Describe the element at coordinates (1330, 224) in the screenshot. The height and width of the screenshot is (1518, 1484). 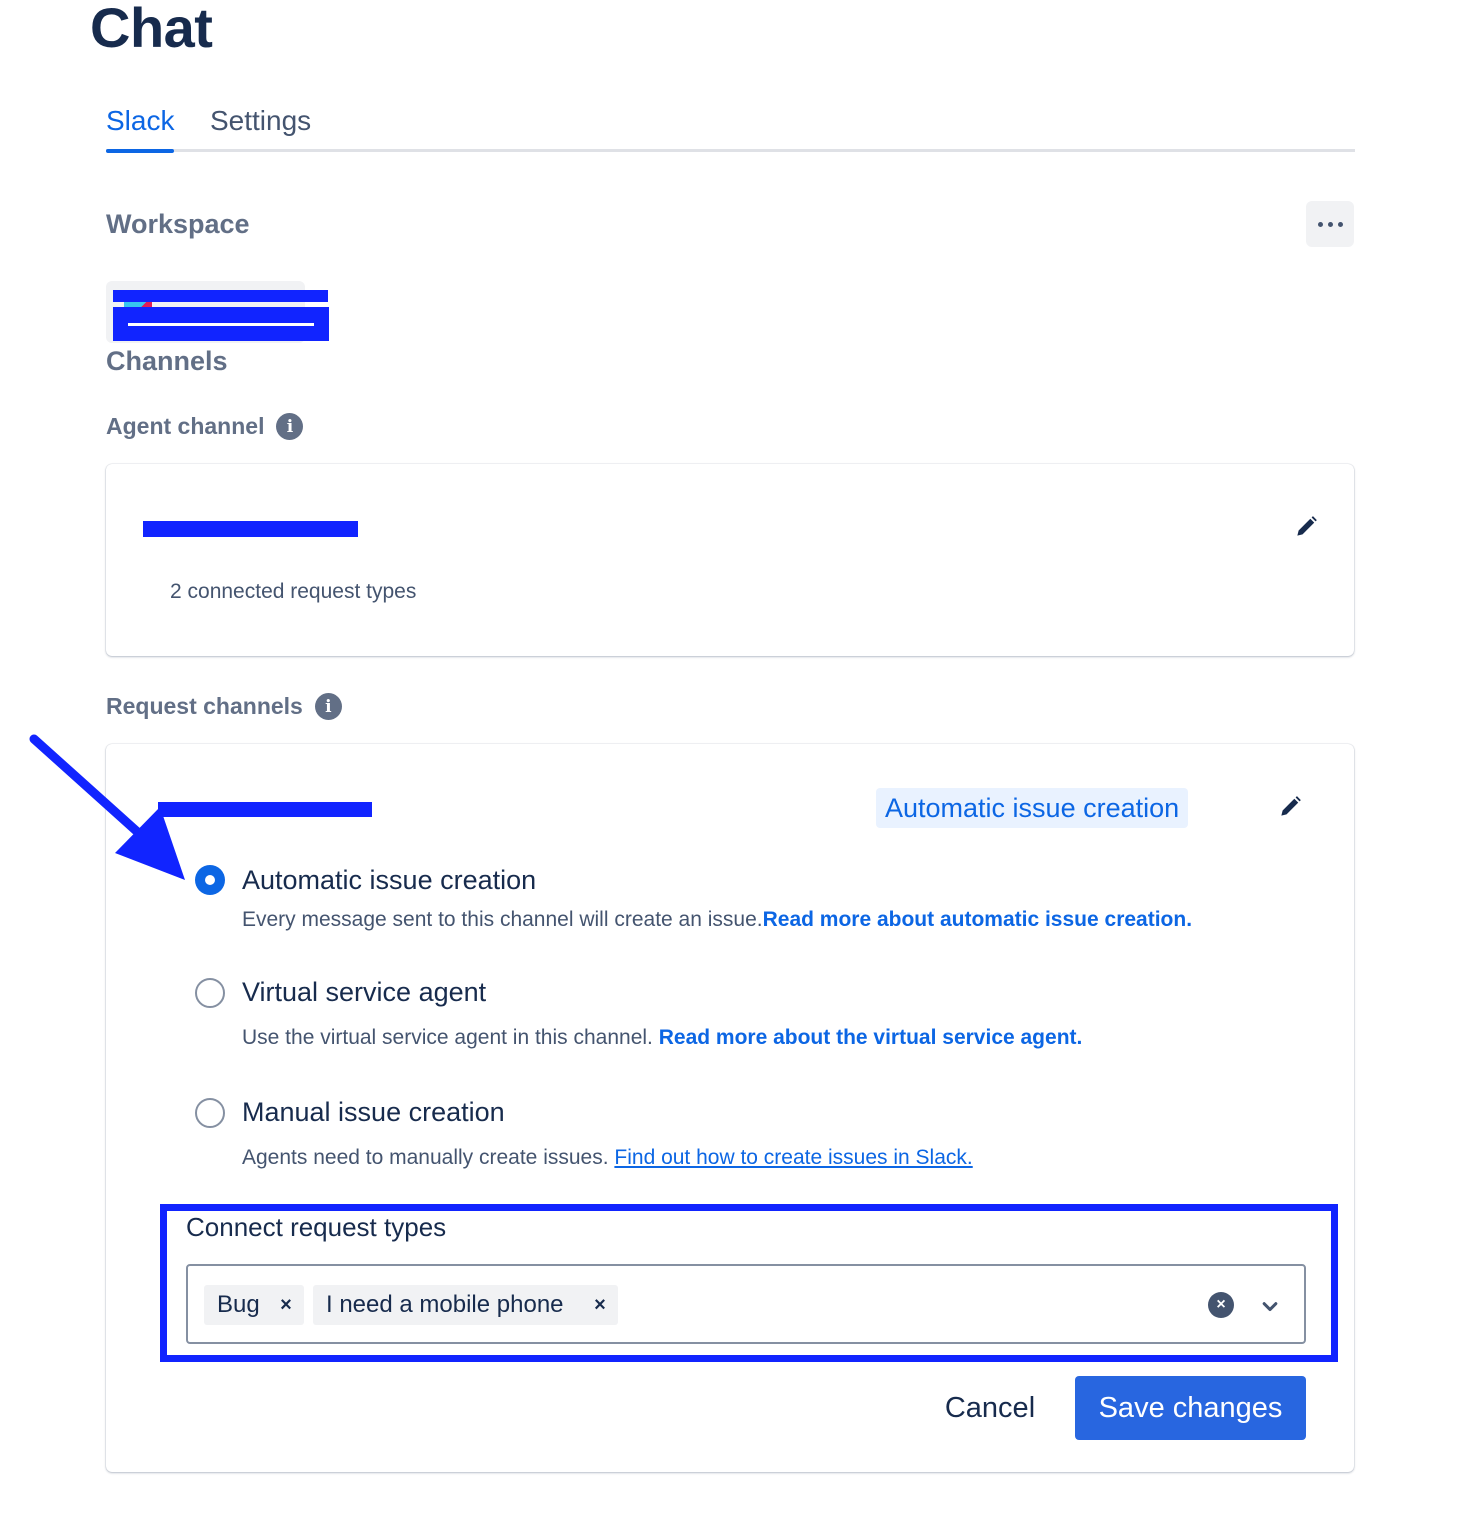
I see `more-actions-button` at that location.